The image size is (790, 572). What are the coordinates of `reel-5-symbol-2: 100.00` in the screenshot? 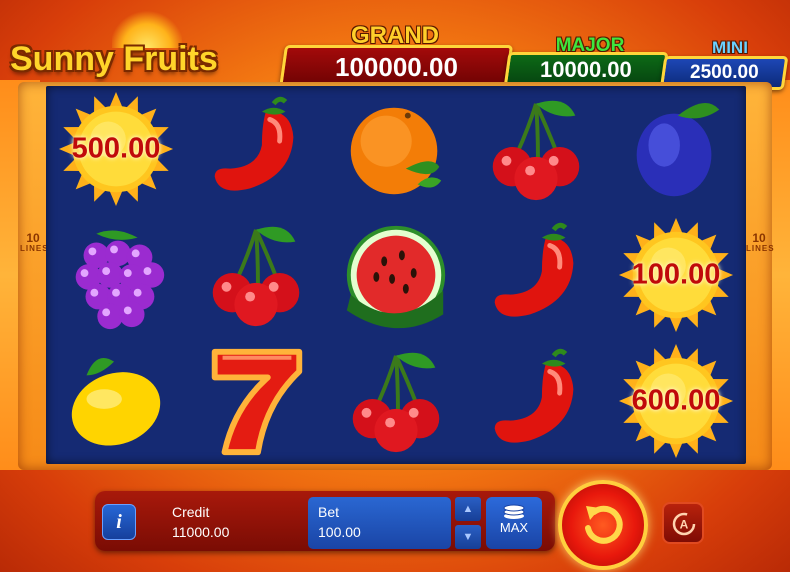 It's located at (676, 275).